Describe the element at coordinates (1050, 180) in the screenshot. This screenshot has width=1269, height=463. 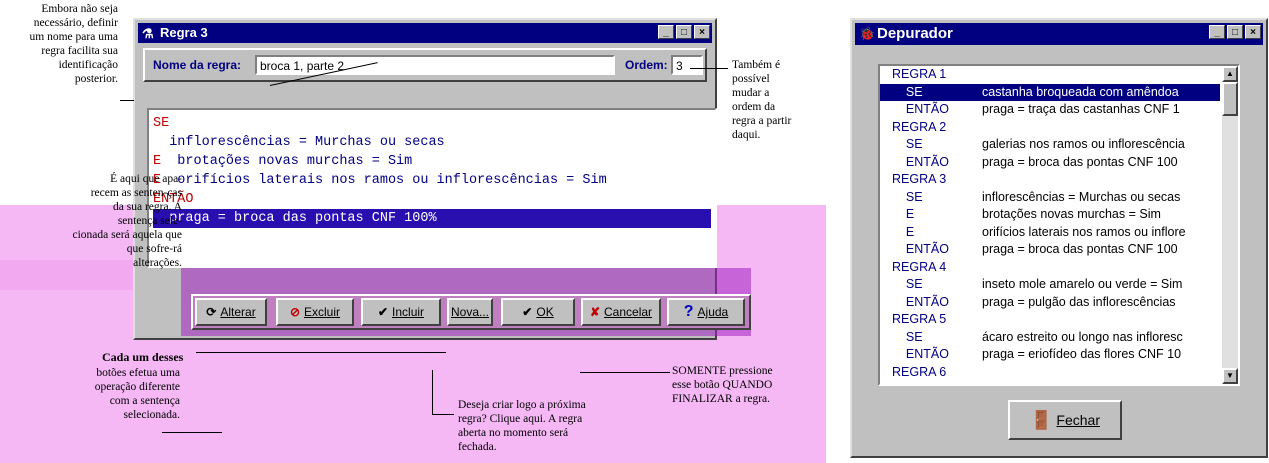
I see `debug-list-item: REGRA 3` at that location.